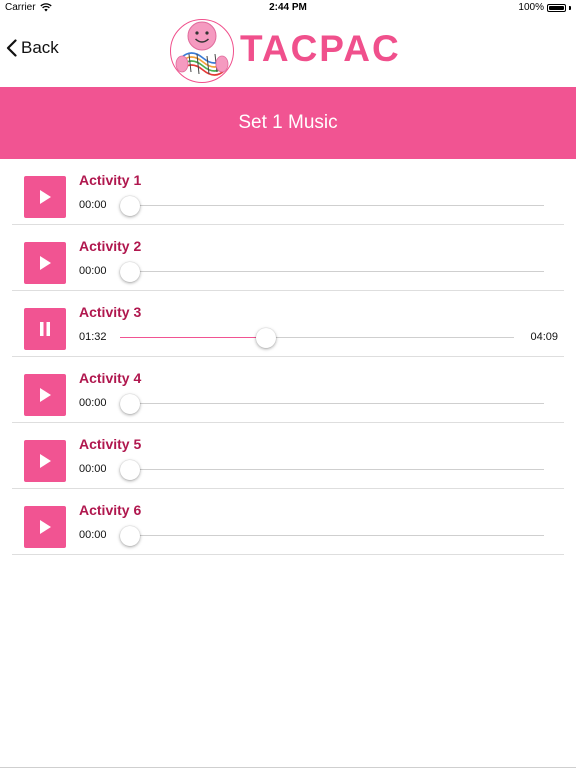 The image size is (576, 768). Describe the element at coordinates (110, 444) in the screenshot. I see `track-title: Activity 5` at that location.